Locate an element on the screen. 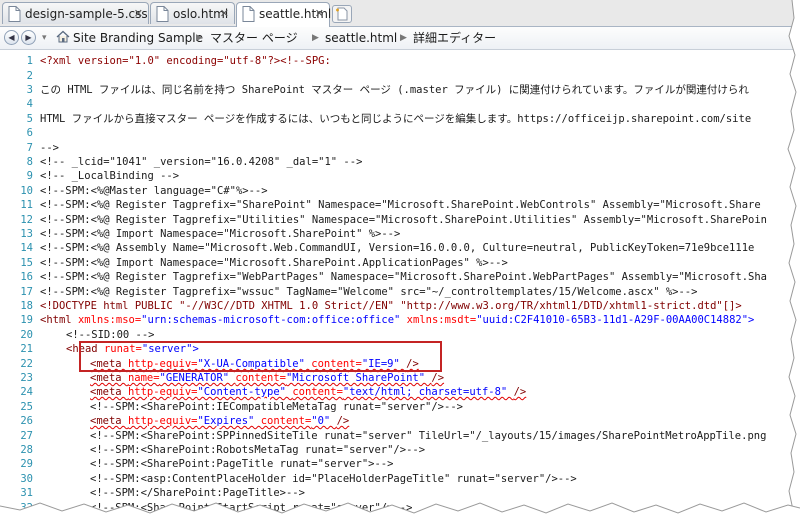 The height and width of the screenshot is (520, 800). code-line: 10 <!--SPM:<%@Master language="C#"%>--> is located at coordinates (144, 191).